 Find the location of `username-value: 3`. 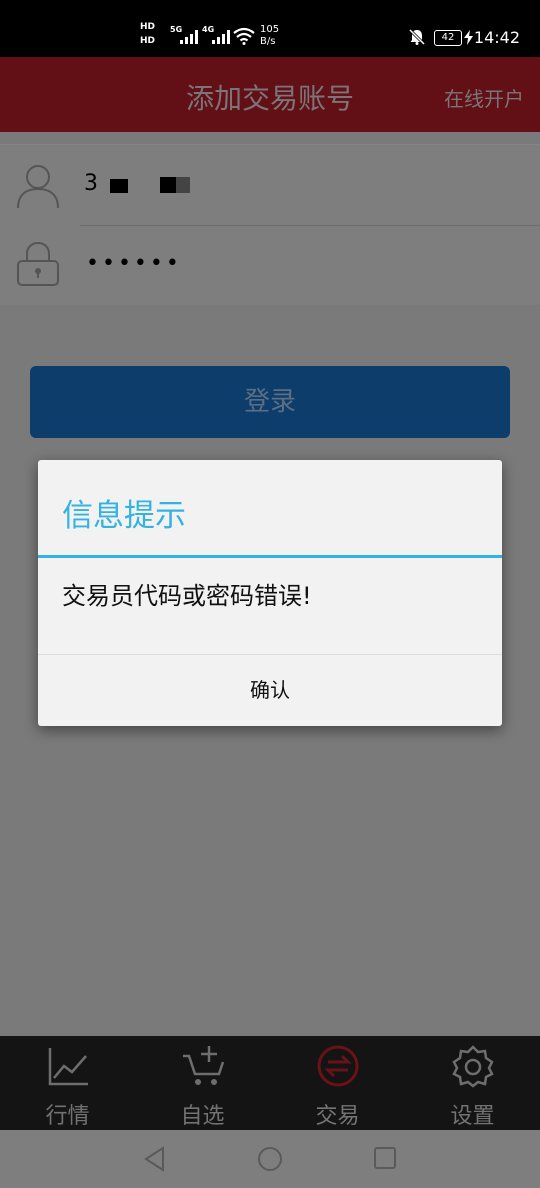

username-value: 3 is located at coordinates (91, 183).